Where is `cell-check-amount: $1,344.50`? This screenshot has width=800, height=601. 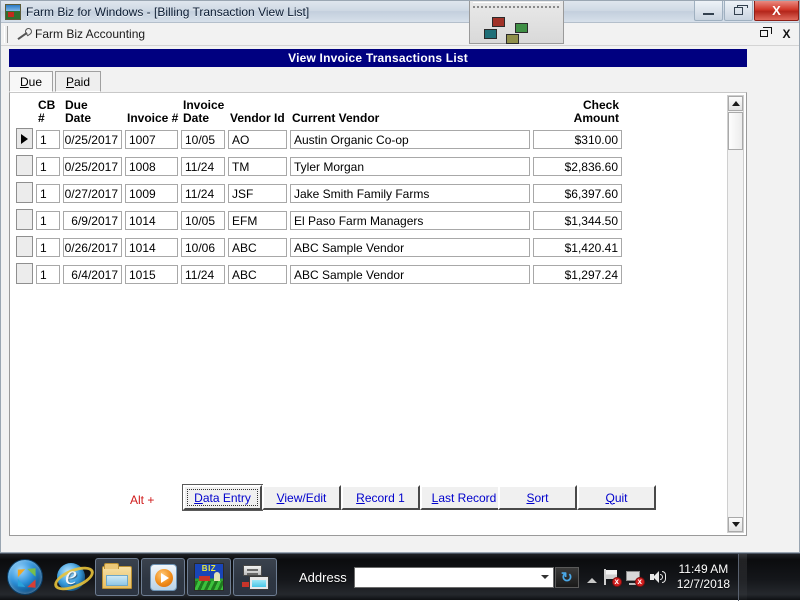 cell-check-amount: $1,344.50 is located at coordinates (577, 220).